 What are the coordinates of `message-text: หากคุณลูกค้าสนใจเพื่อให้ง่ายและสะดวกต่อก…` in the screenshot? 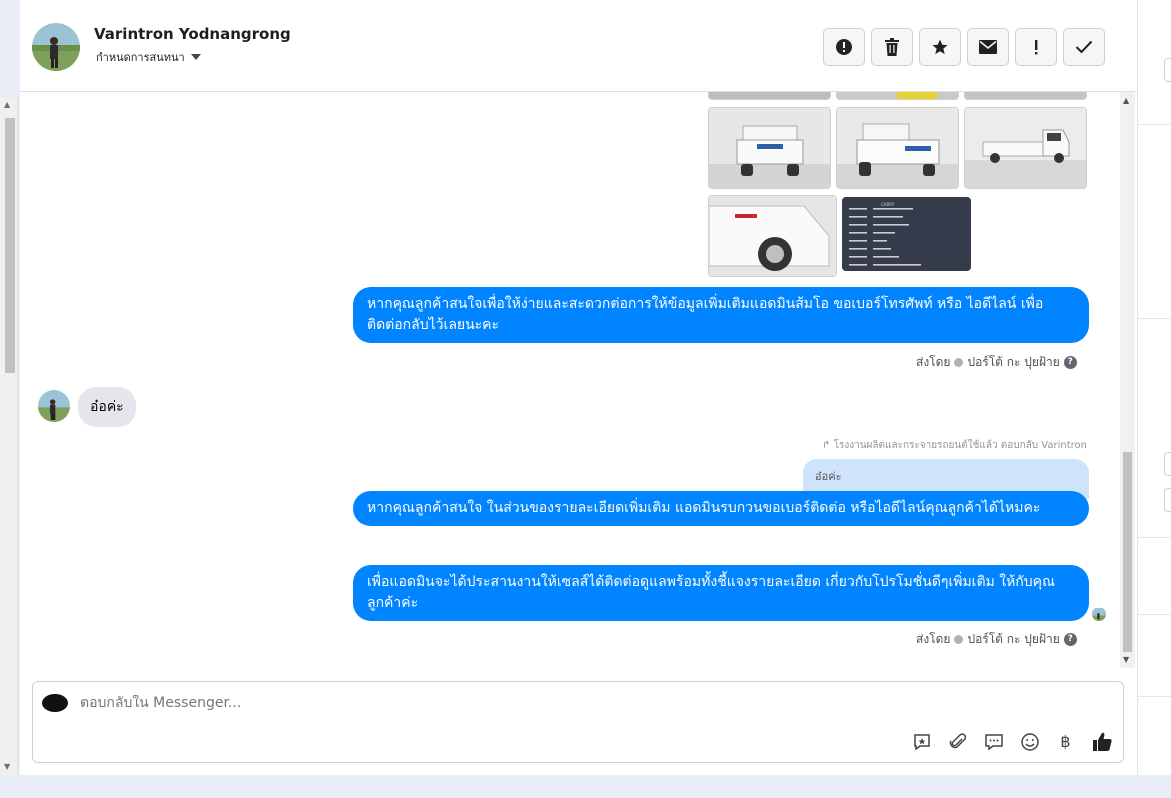 It's located at (705, 314).